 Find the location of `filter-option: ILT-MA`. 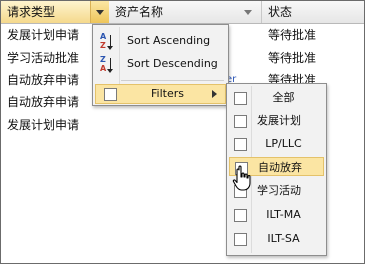

filter-option: ILT-MA is located at coordinates (276, 214).